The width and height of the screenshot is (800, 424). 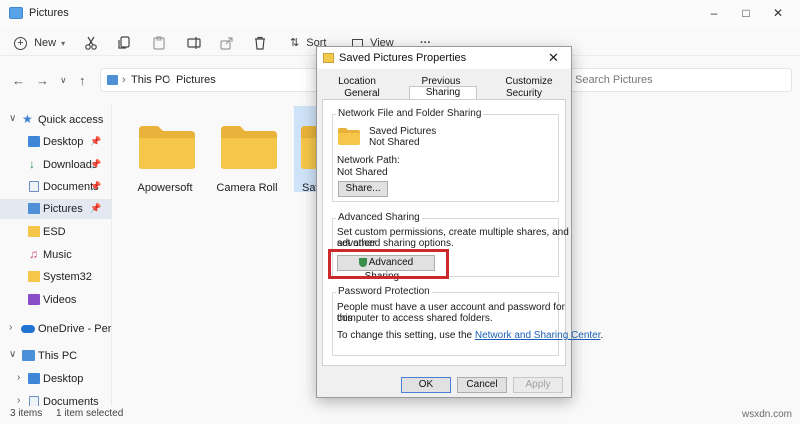 I want to click on sidebar-item-this-pc: ∨ This PC, so click(x=55, y=356).